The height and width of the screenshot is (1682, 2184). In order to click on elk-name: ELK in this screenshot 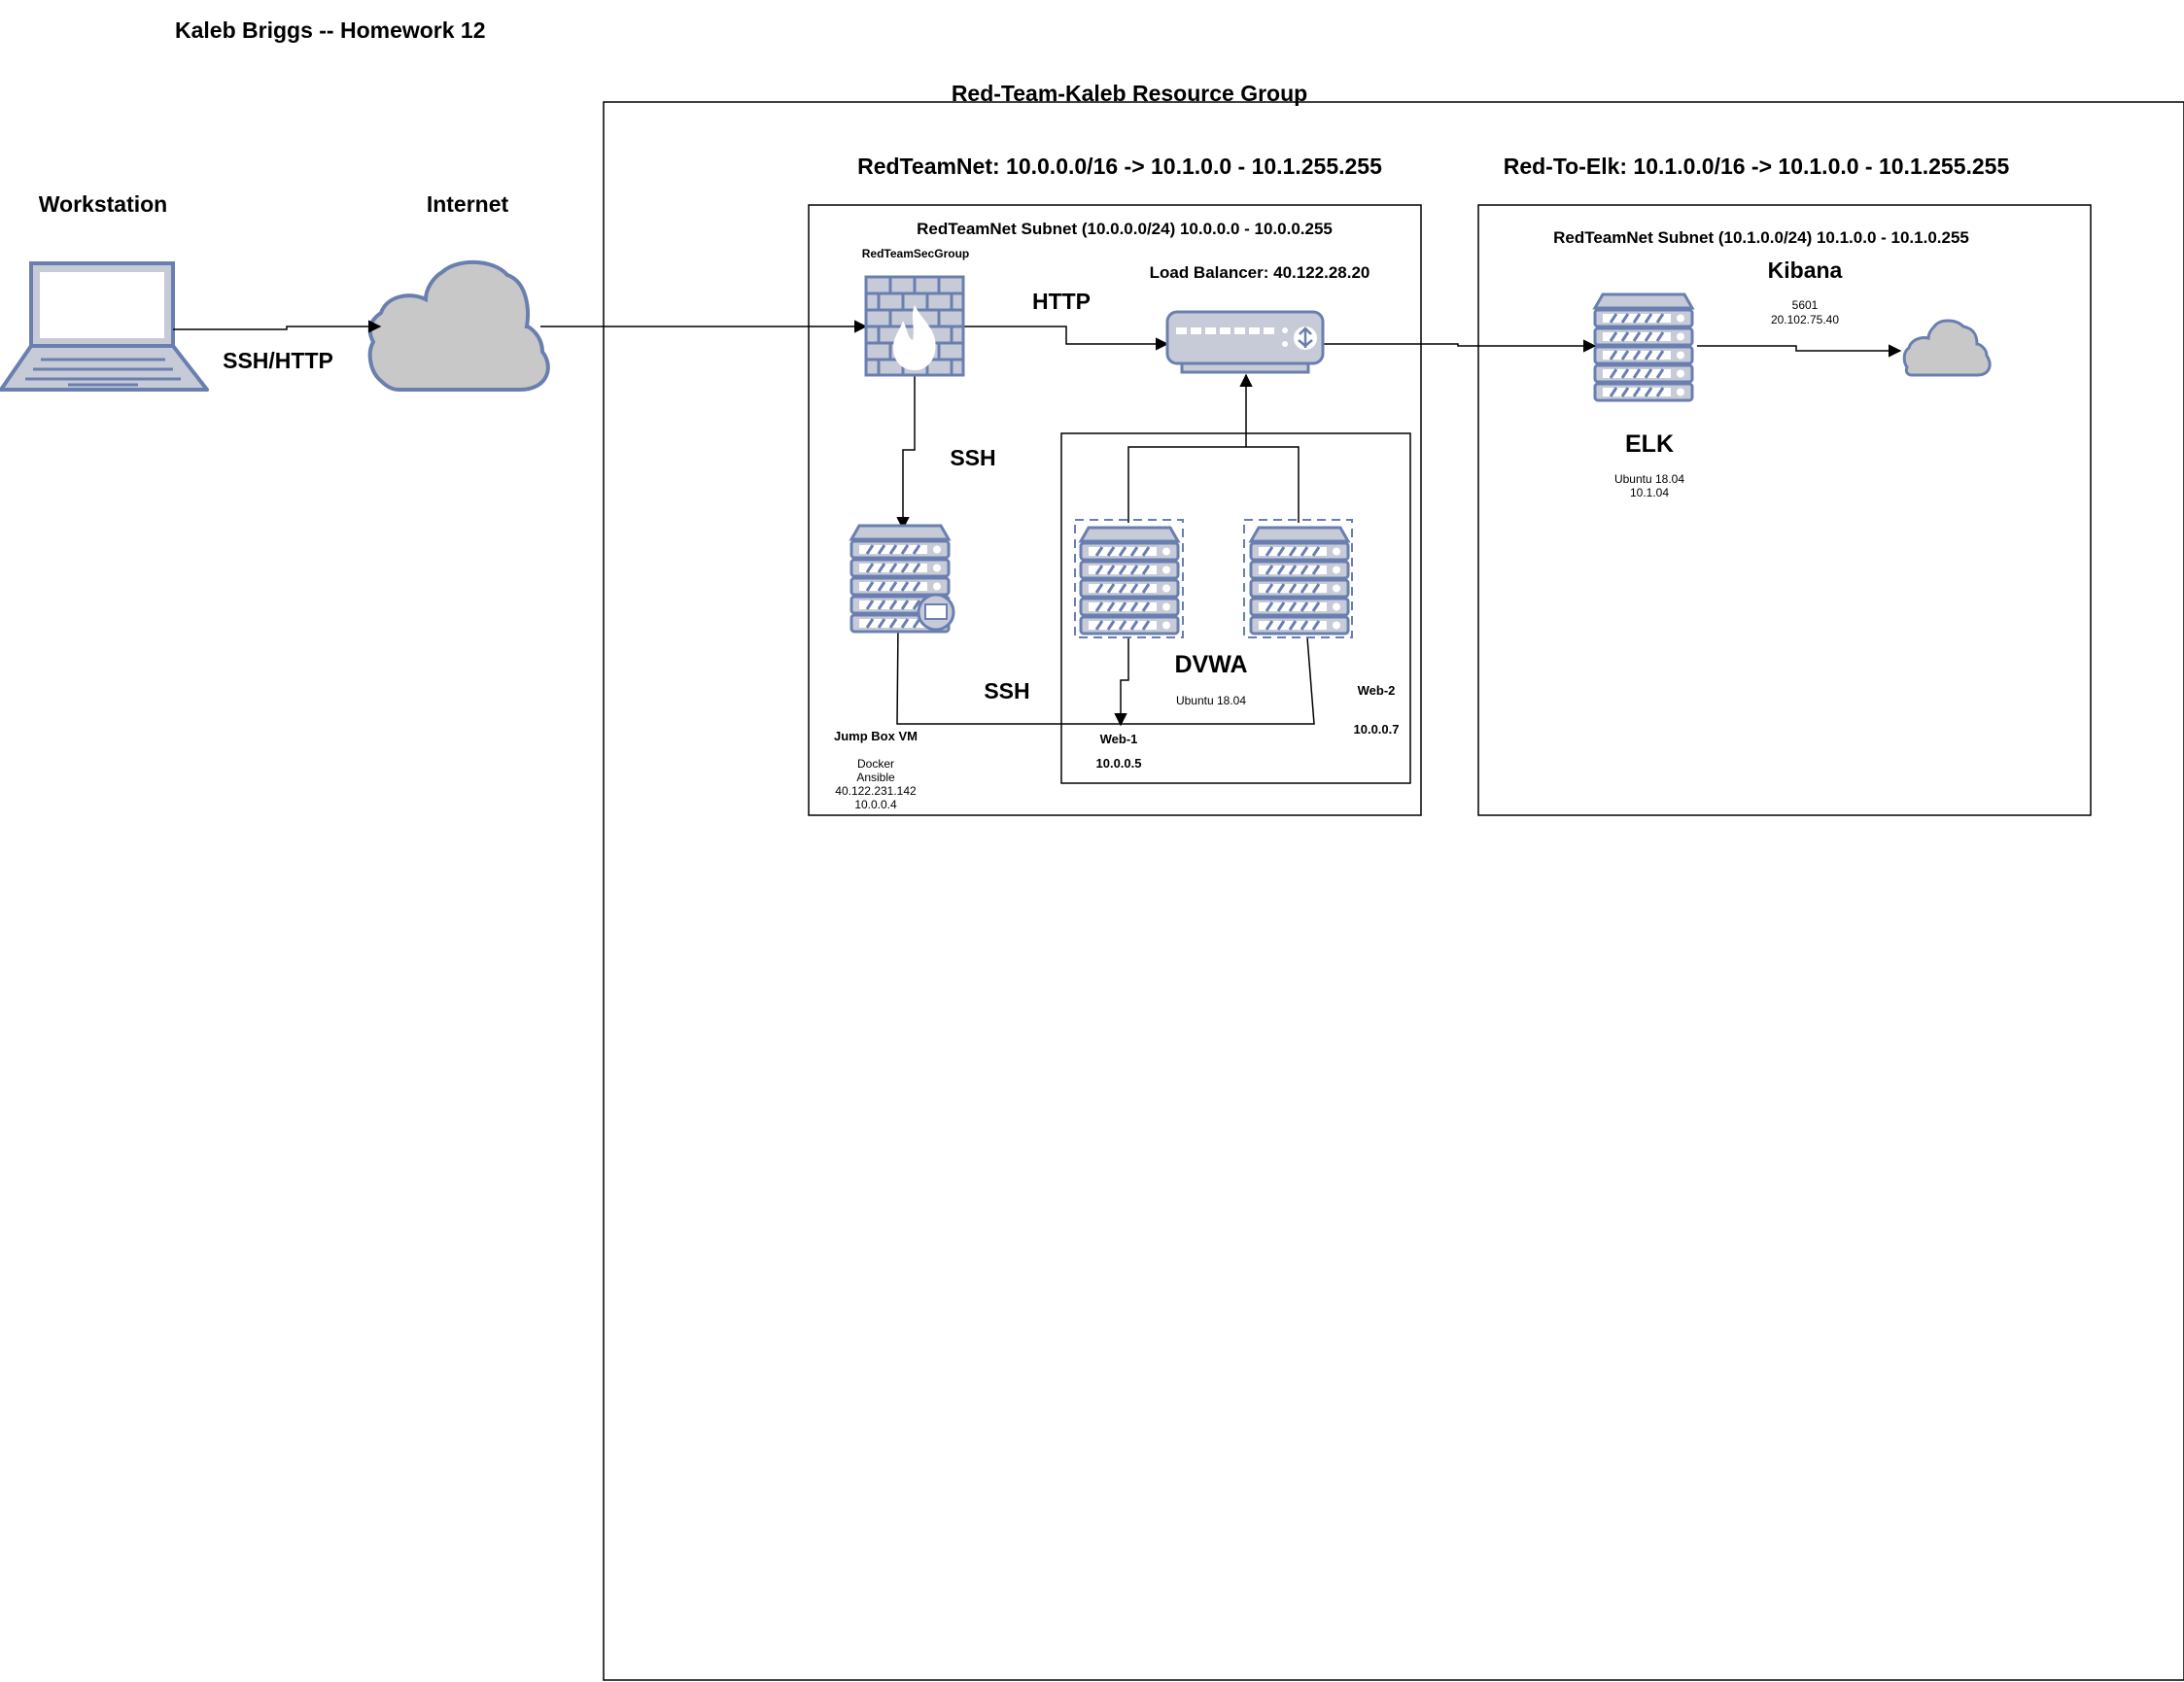, I will do `click(1649, 444)`.